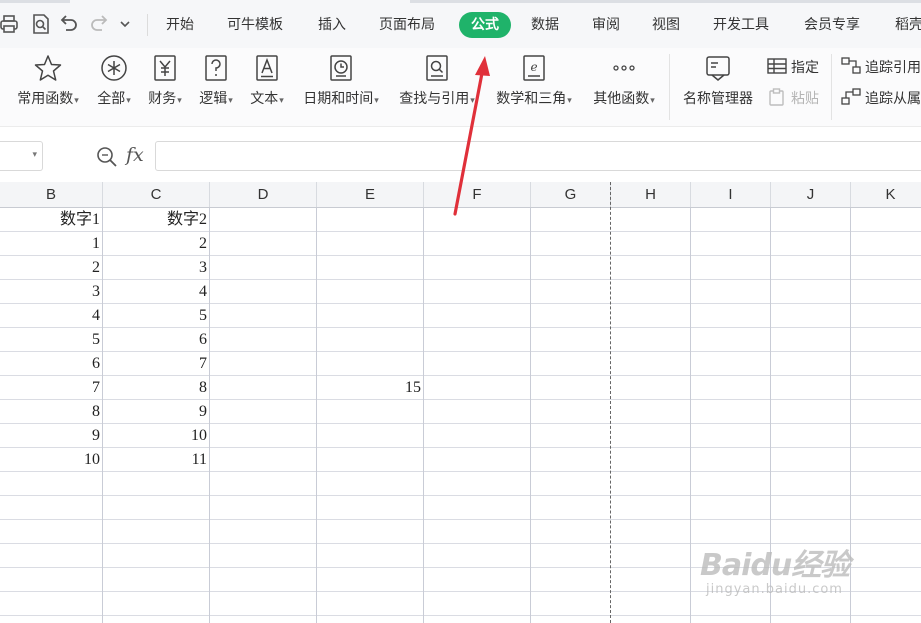  Describe the element at coordinates (571, 194) in the screenshot. I see `column-header-g: G` at that location.